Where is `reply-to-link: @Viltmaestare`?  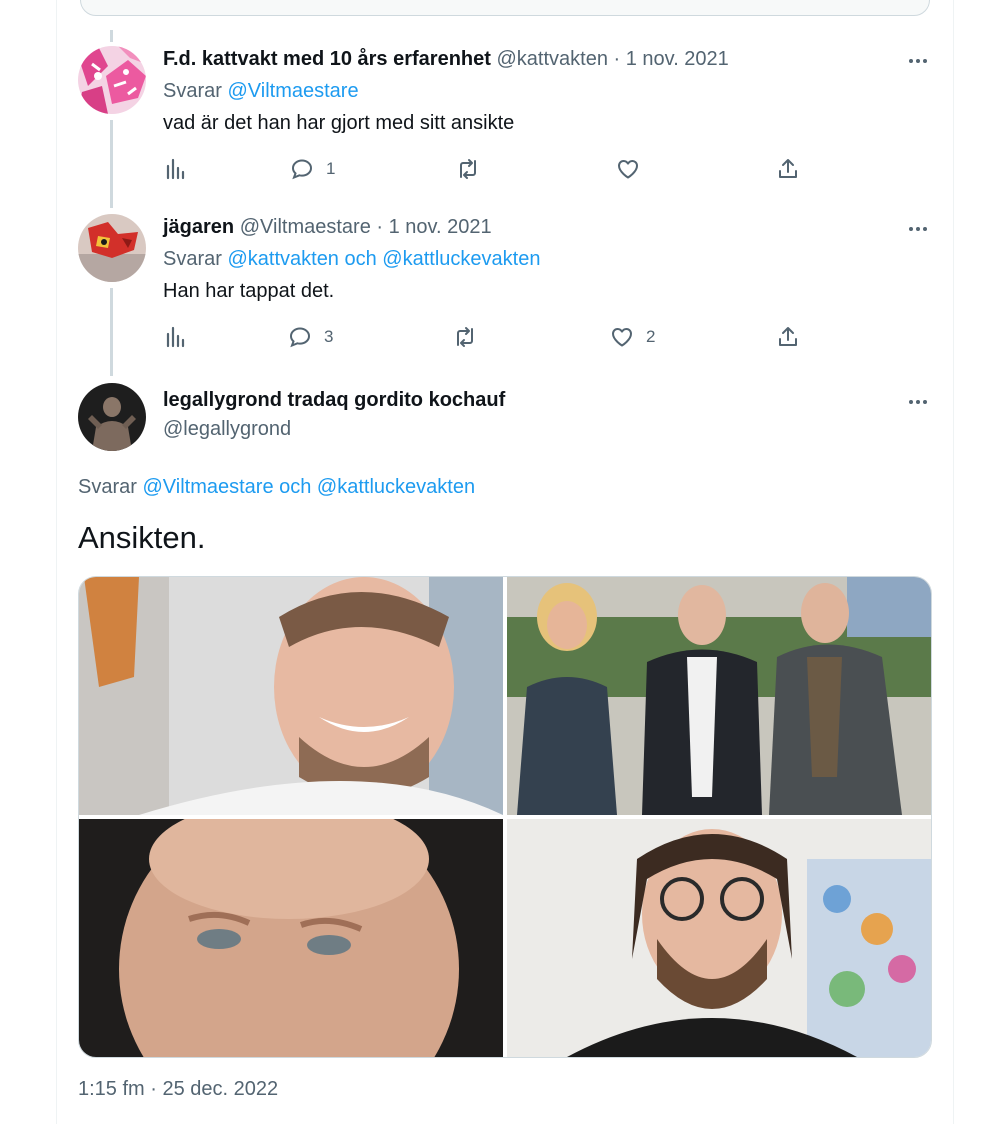
reply-to-link: @Viltmaestare is located at coordinates (292, 91).